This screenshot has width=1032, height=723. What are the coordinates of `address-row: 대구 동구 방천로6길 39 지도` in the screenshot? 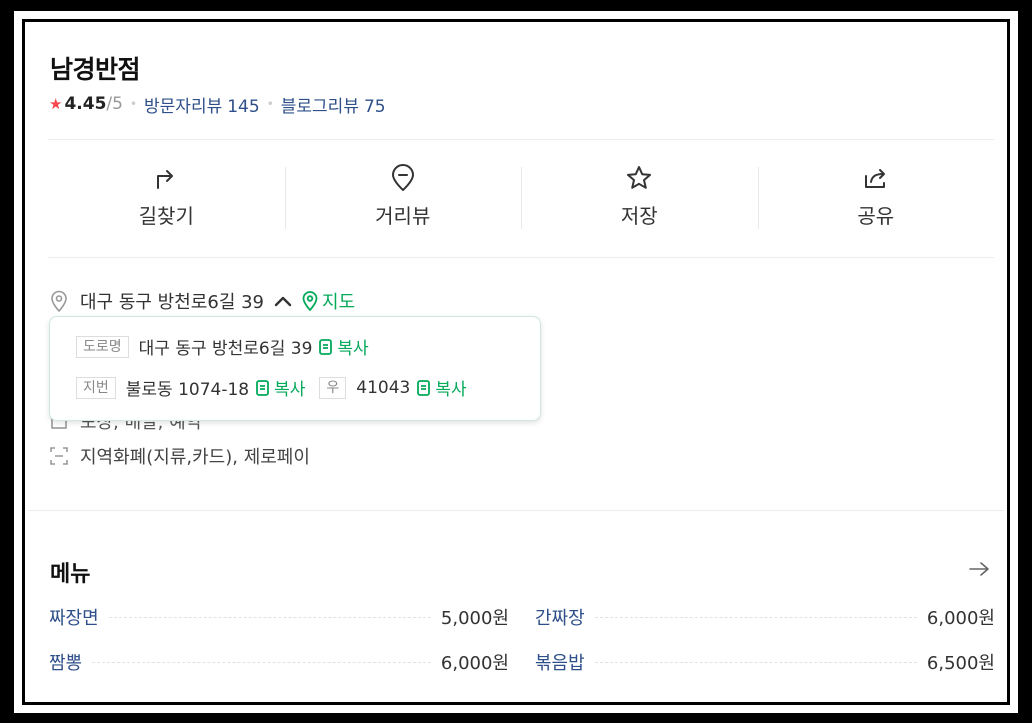 It's located at (202, 301).